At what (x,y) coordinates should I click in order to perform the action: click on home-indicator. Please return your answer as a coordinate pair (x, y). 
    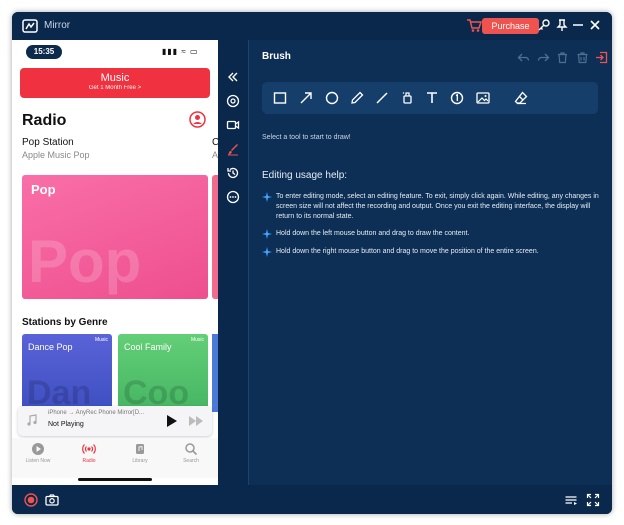
    Looking at the image, I should click on (115, 479).